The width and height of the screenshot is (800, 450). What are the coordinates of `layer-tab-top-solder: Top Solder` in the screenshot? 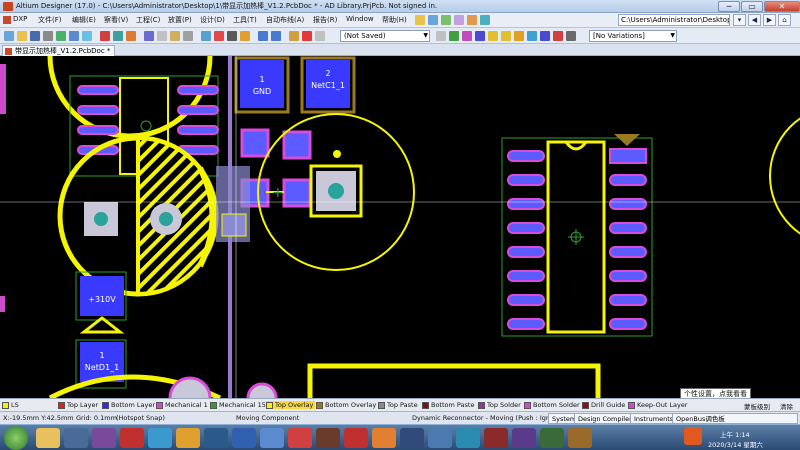 It's located at (499, 405).